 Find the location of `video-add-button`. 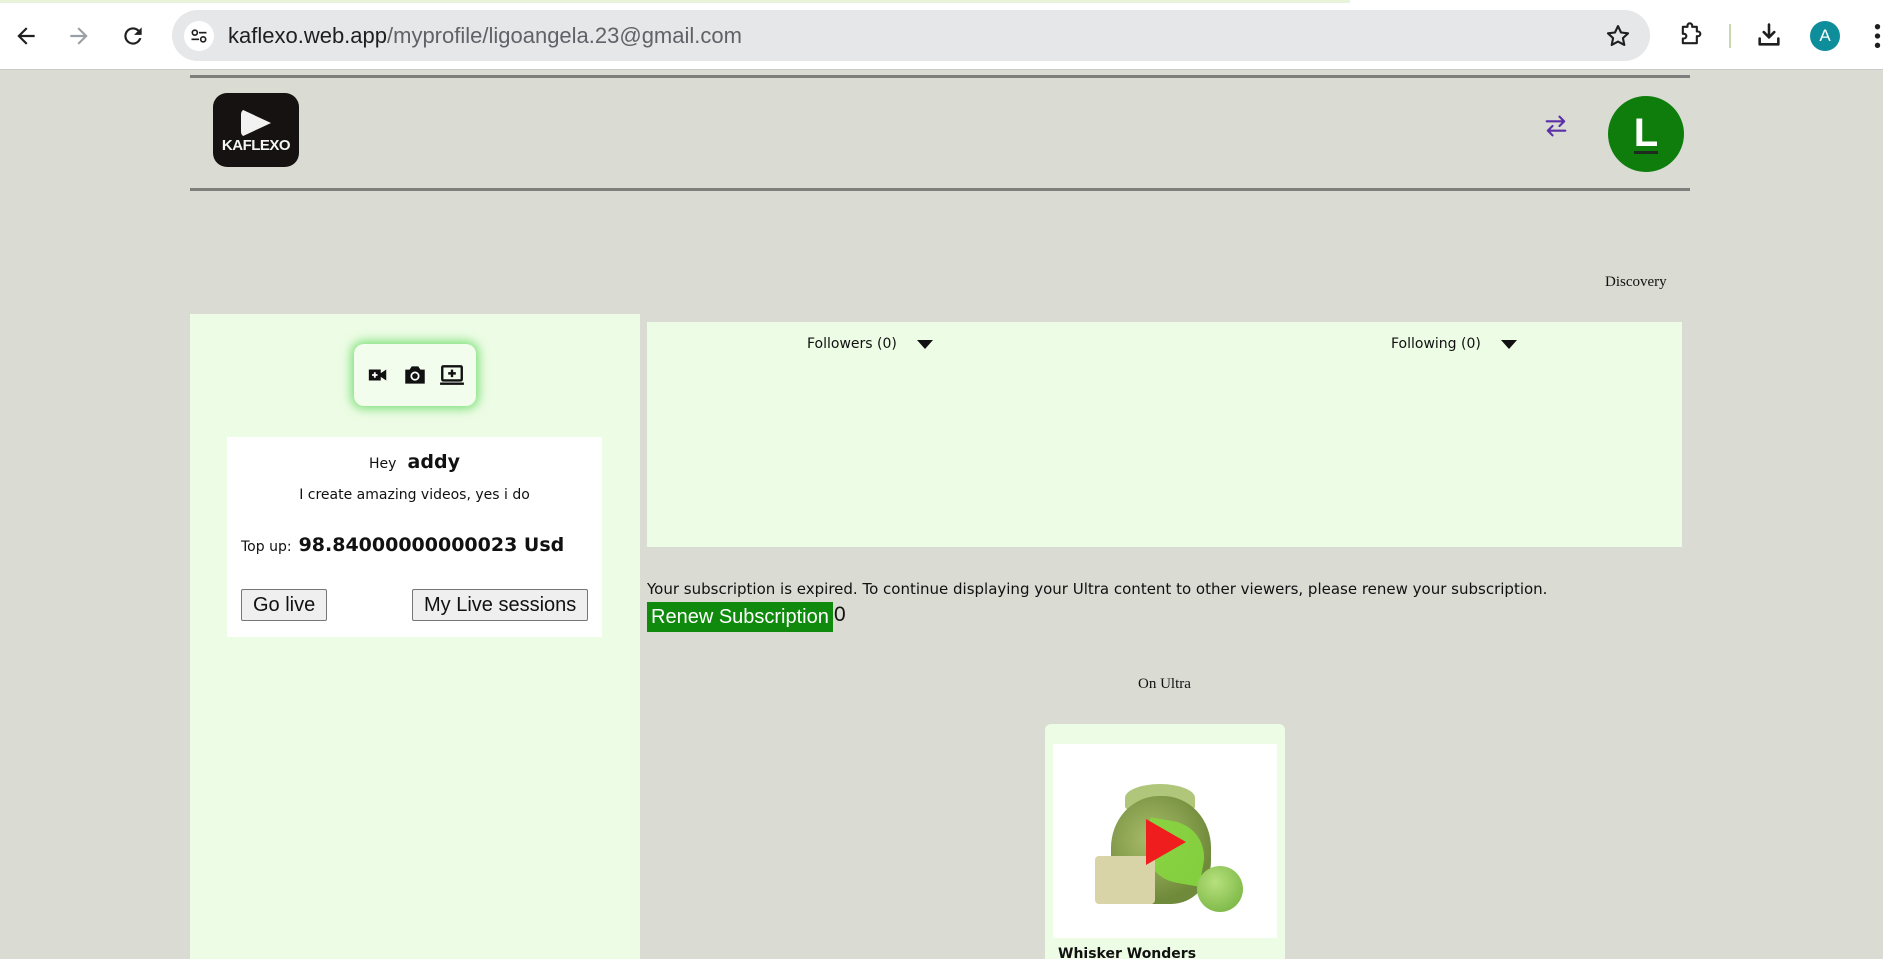

video-add-button is located at coordinates (378, 375).